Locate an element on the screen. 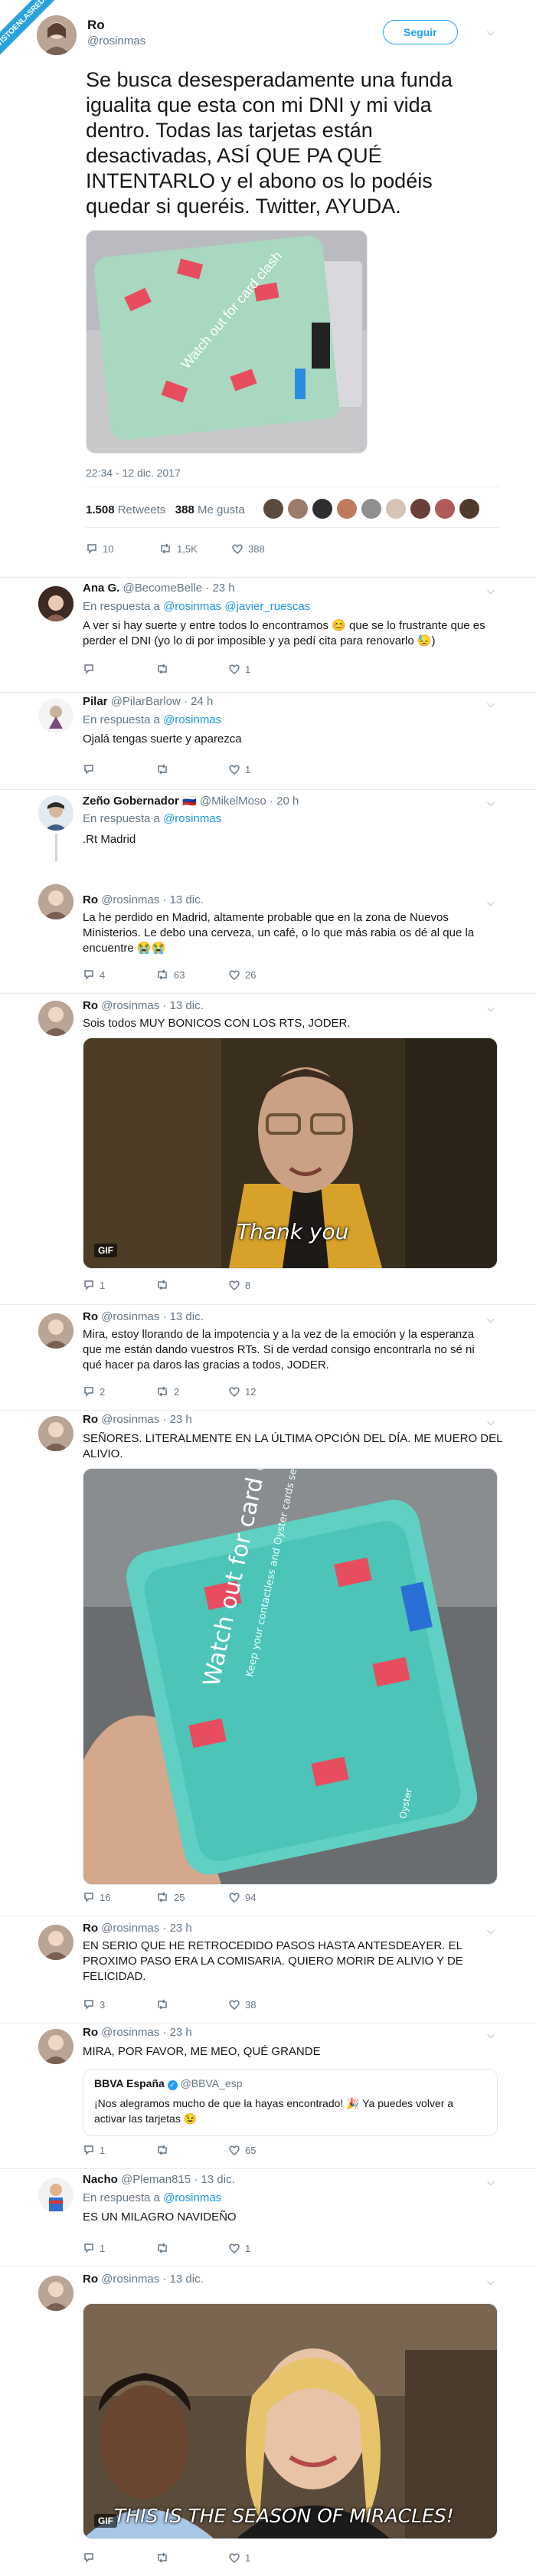  reply-button: 10 is located at coordinates (123, 548).